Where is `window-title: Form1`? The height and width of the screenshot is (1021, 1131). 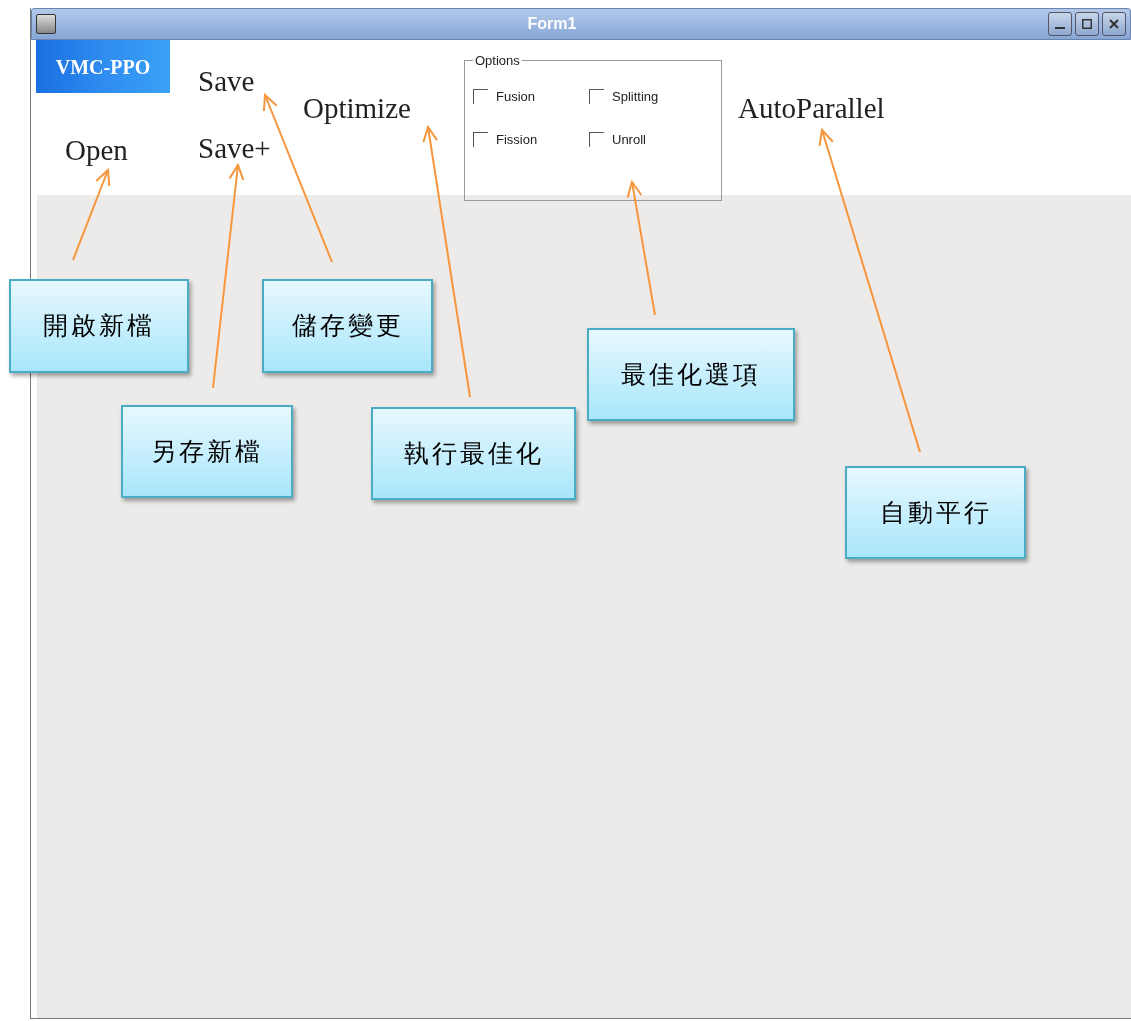 window-title: Form1 is located at coordinates (552, 24).